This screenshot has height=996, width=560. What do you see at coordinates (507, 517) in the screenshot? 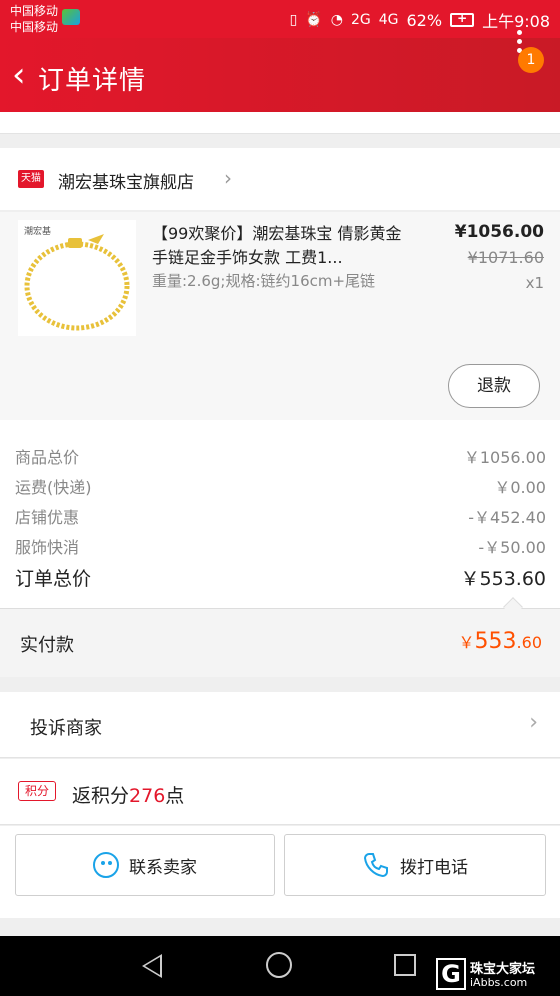
I see `cost-value: -￥452.40` at bounding box center [507, 517].